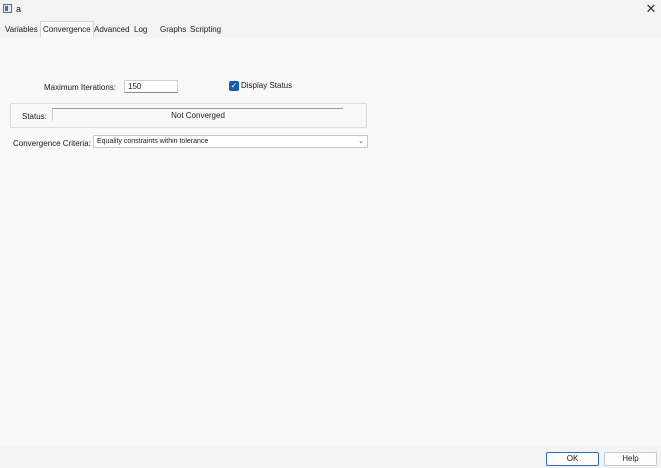 Image resolution: width=661 pixels, height=468 pixels. Describe the element at coordinates (630, 459) in the screenshot. I see `help-button: Help` at that location.